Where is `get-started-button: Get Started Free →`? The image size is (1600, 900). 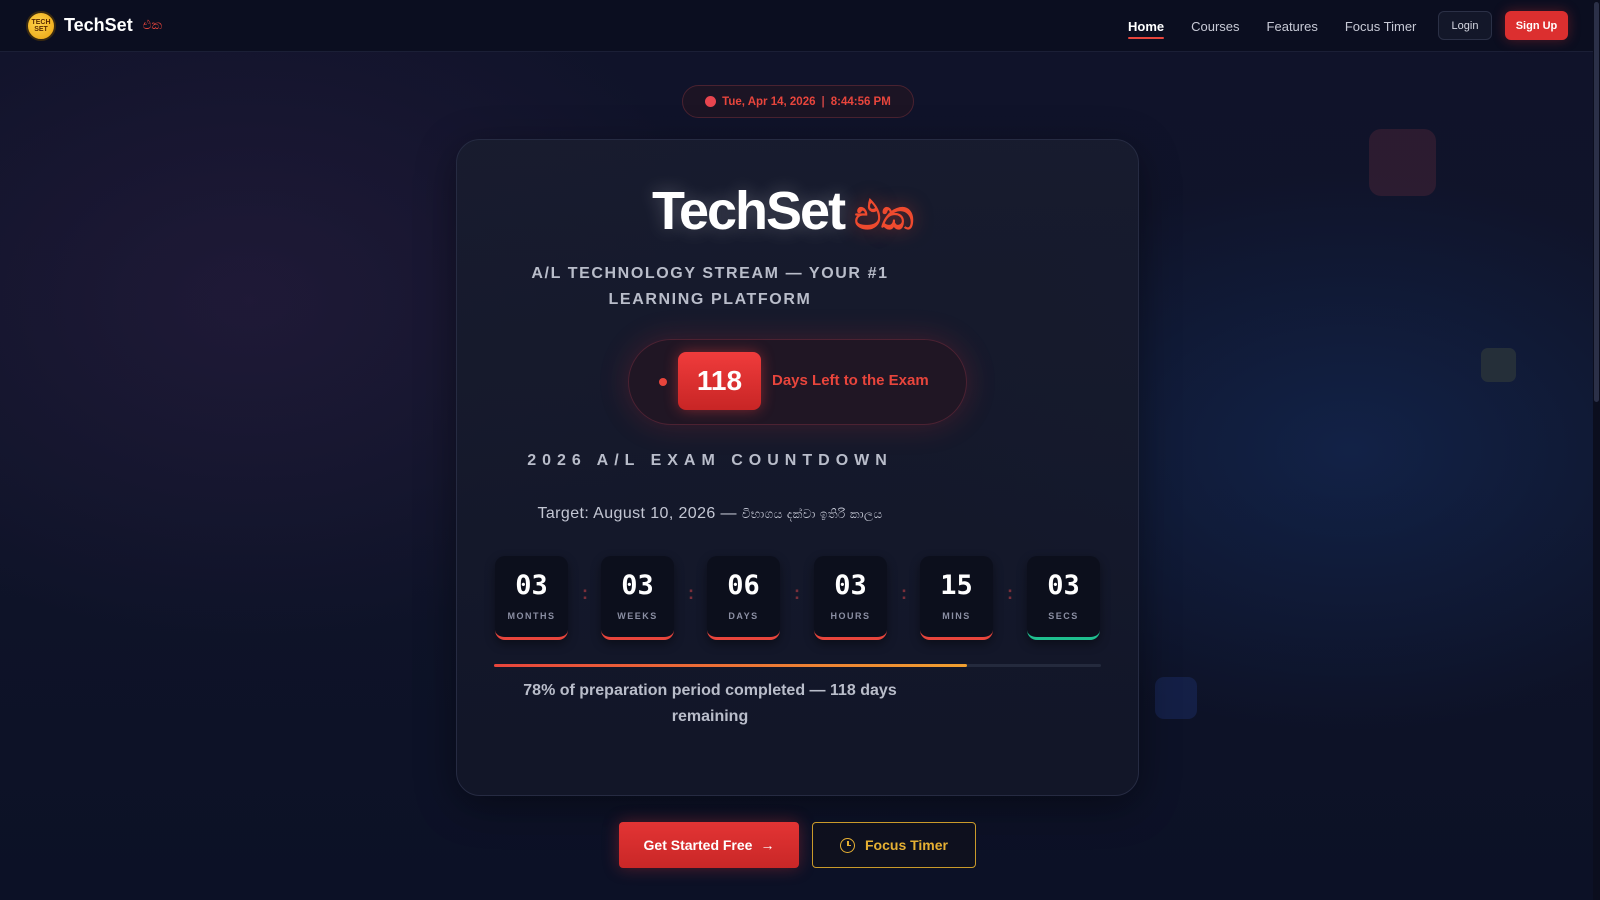
get-started-button: Get Started Free → is located at coordinates (709, 845).